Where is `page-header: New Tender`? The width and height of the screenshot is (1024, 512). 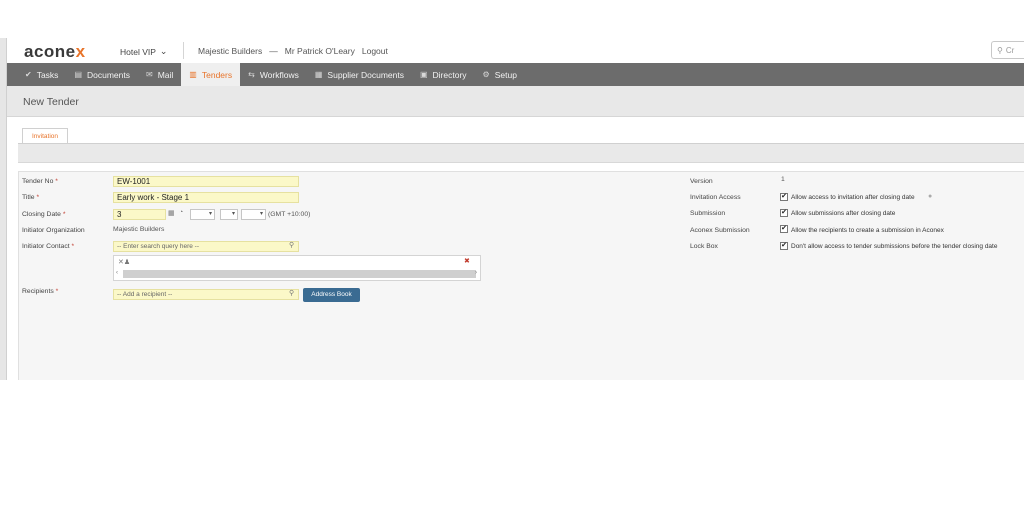
page-header: New Tender is located at coordinates (515, 101).